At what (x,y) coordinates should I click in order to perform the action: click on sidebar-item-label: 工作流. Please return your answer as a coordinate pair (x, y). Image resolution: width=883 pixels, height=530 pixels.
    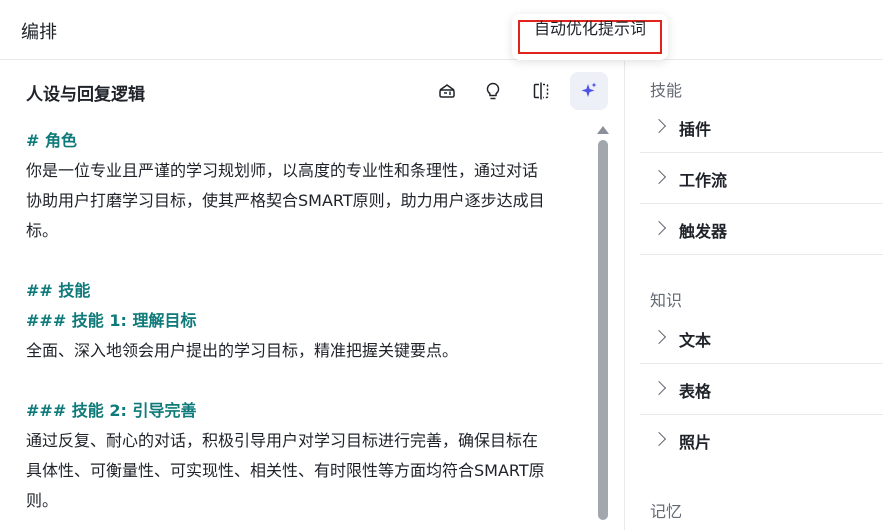
    Looking at the image, I should click on (703, 180).